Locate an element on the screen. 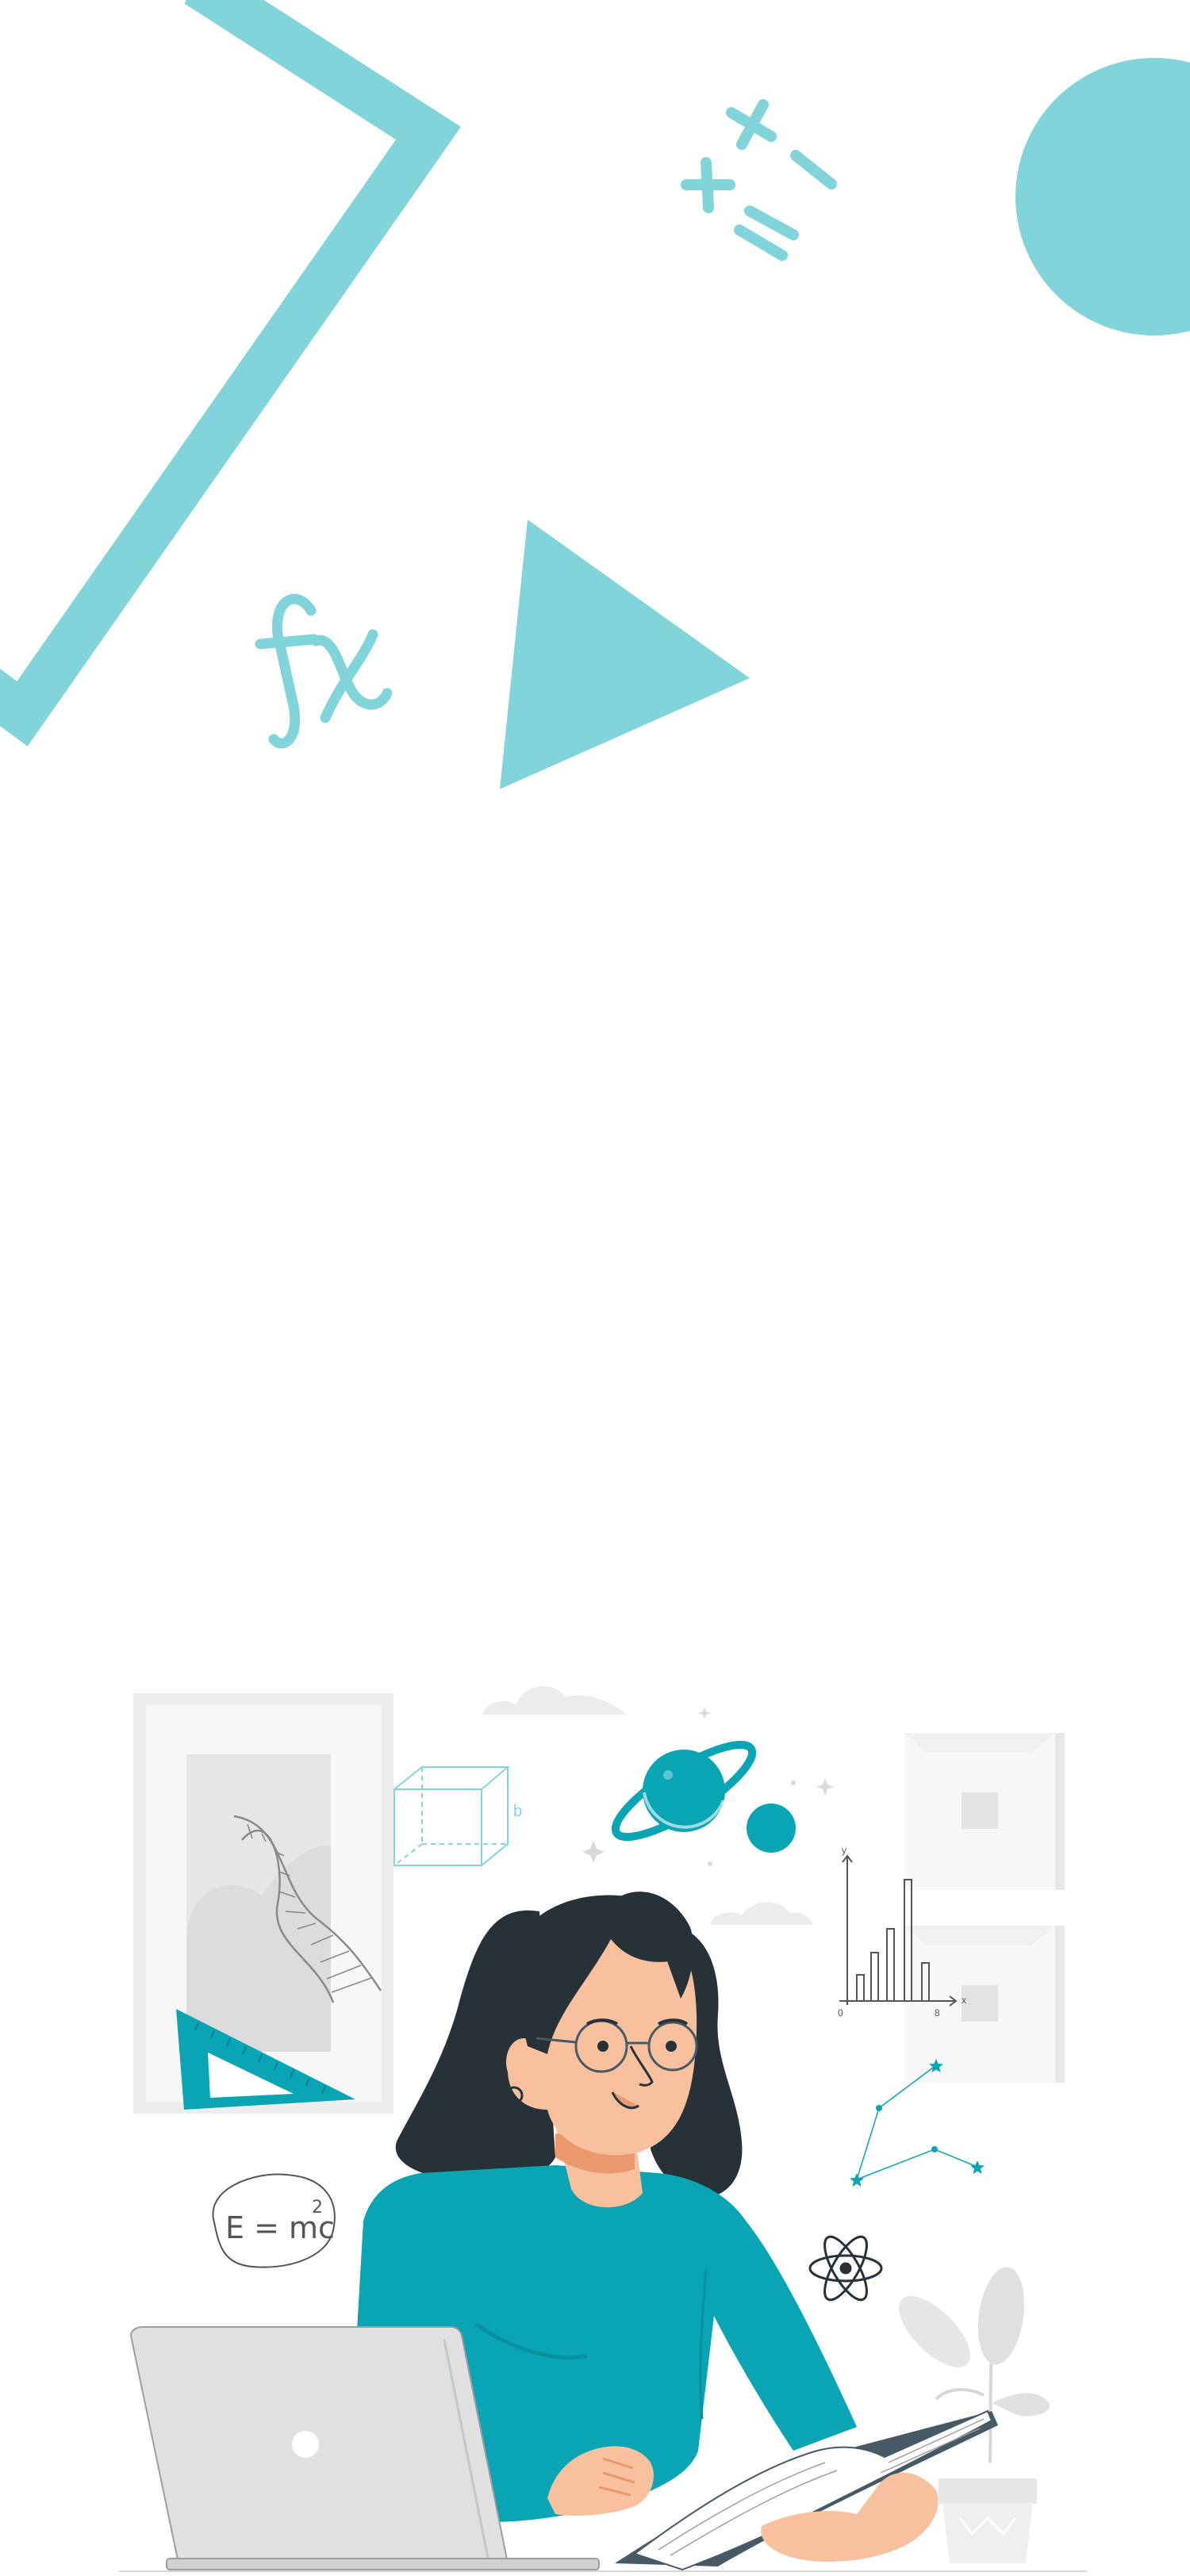 The image size is (1190, 2576). planet-icon is located at coordinates (684, 1791).